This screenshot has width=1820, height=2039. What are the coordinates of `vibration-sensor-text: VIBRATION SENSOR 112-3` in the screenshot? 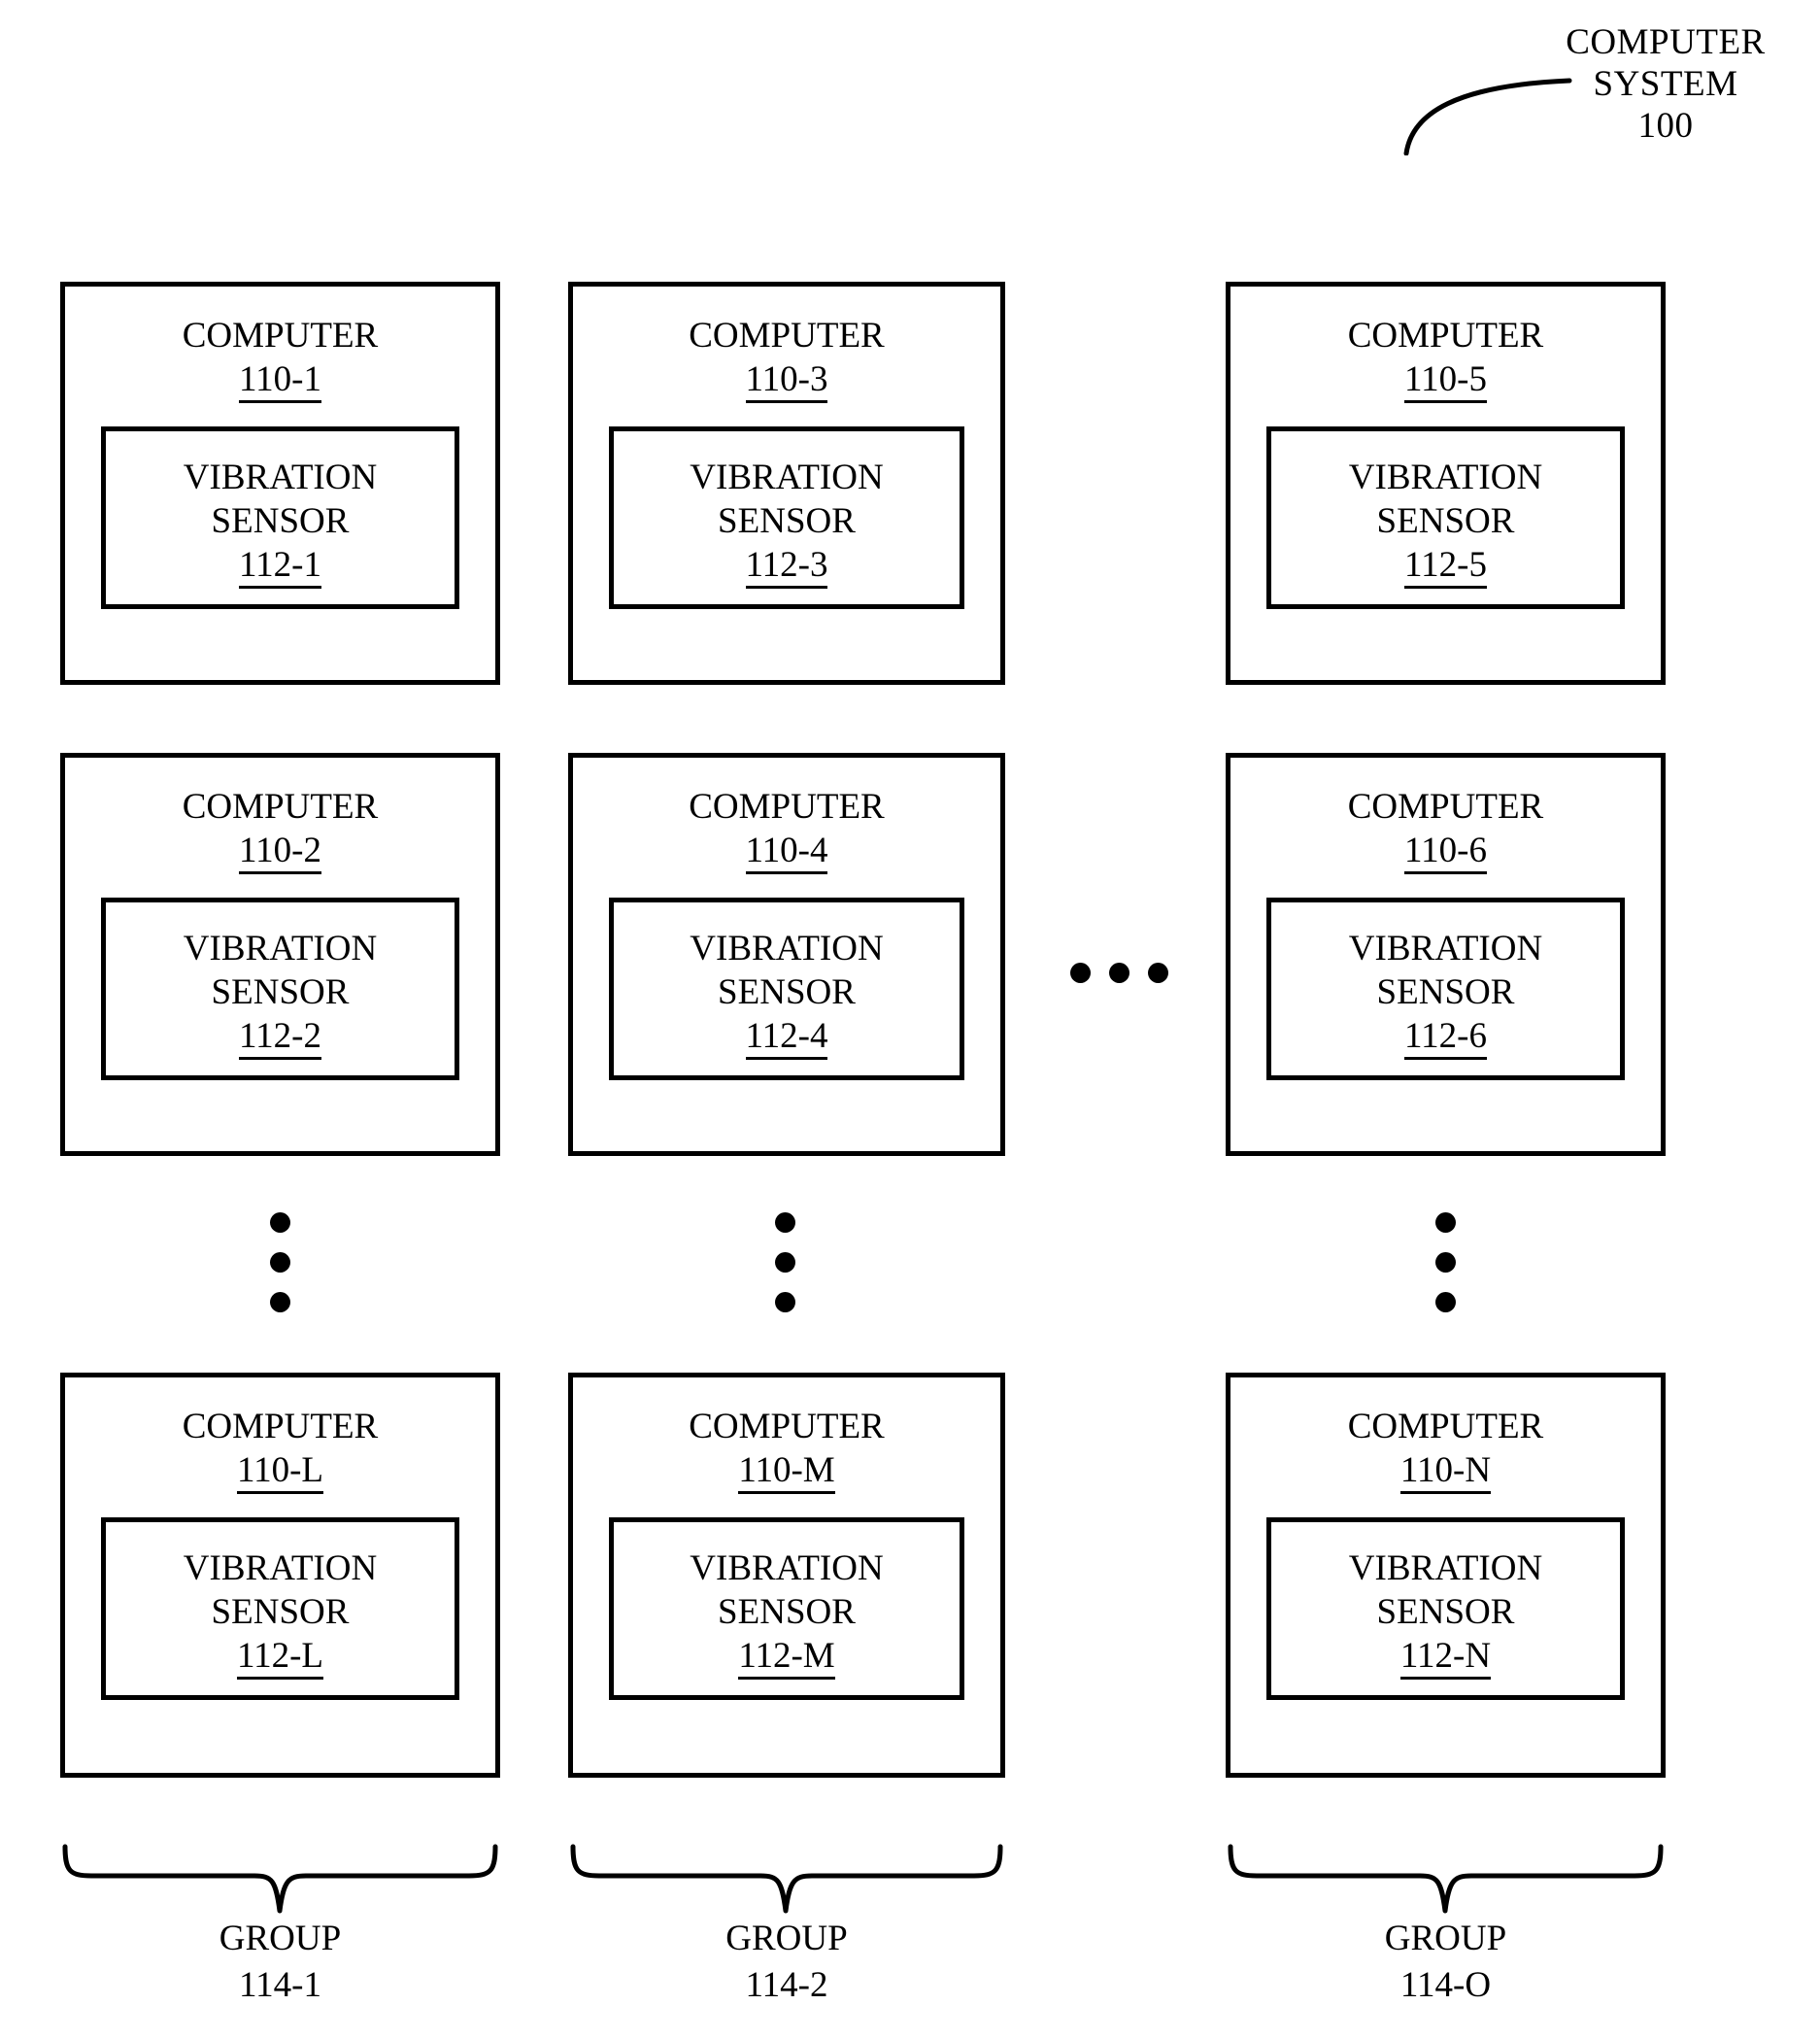 It's located at (787, 523).